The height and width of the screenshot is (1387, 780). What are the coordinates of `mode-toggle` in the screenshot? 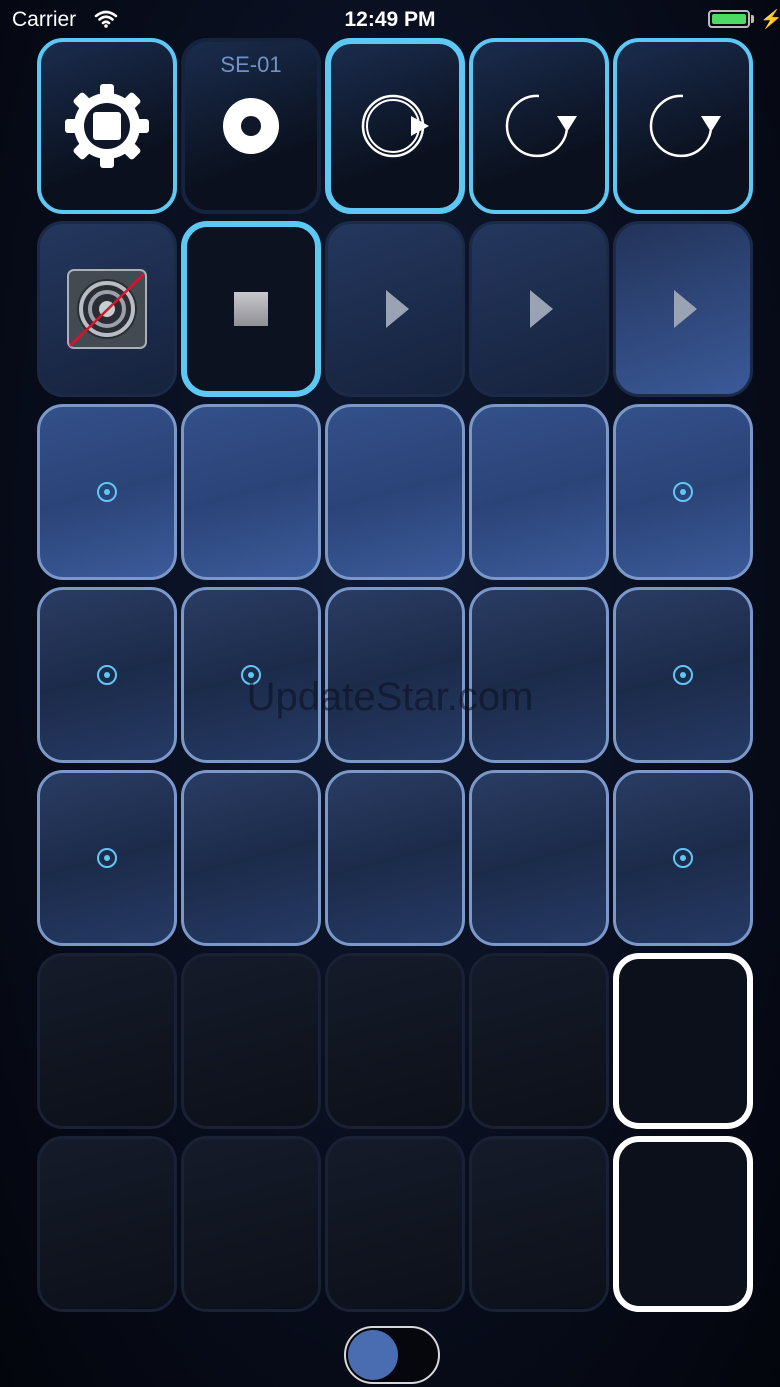 It's located at (392, 1355).